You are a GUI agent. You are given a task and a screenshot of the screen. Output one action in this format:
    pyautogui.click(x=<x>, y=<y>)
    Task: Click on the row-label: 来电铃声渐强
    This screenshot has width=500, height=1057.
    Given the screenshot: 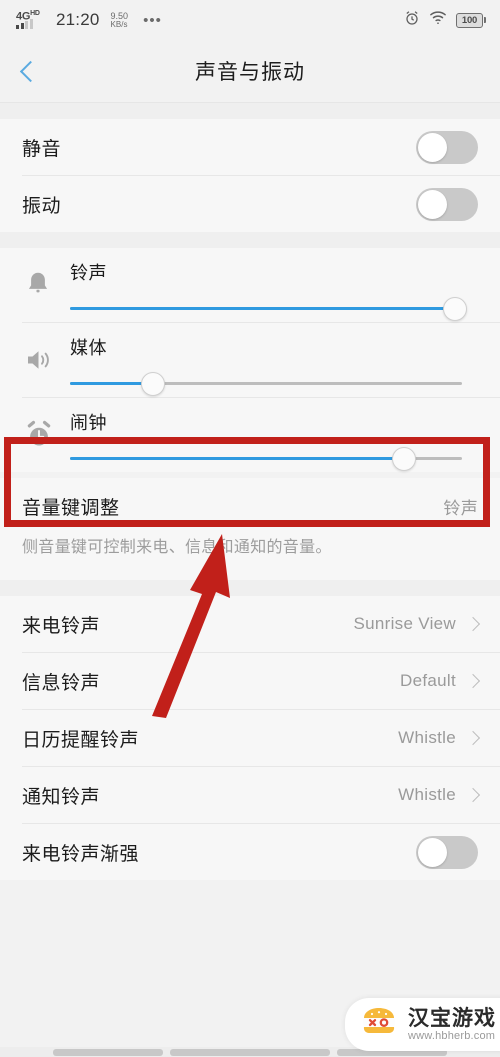 What is the action you would take?
    pyautogui.click(x=81, y=854)
    